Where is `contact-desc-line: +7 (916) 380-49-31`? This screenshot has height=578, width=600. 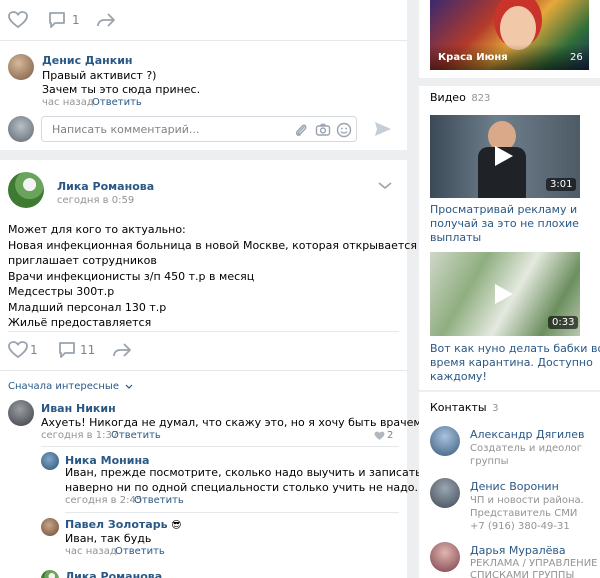 contact-desc-line: +7 (916) 380-49-31 is located at coordinates (520, 526).